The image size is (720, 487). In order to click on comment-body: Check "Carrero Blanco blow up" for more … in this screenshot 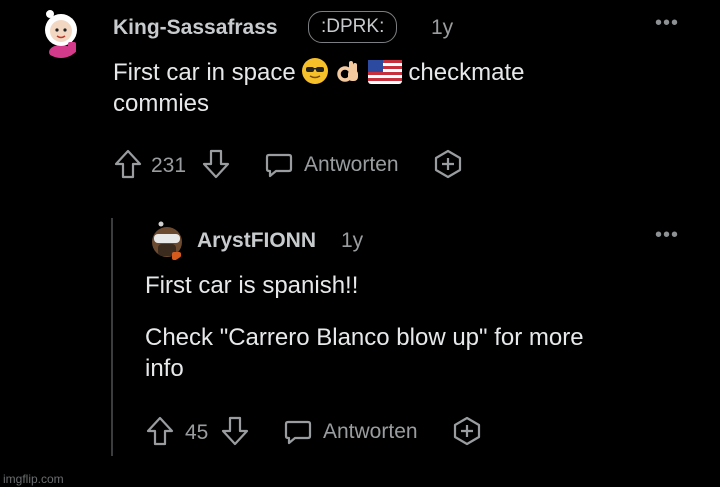, I will do `click(425, 353)`.